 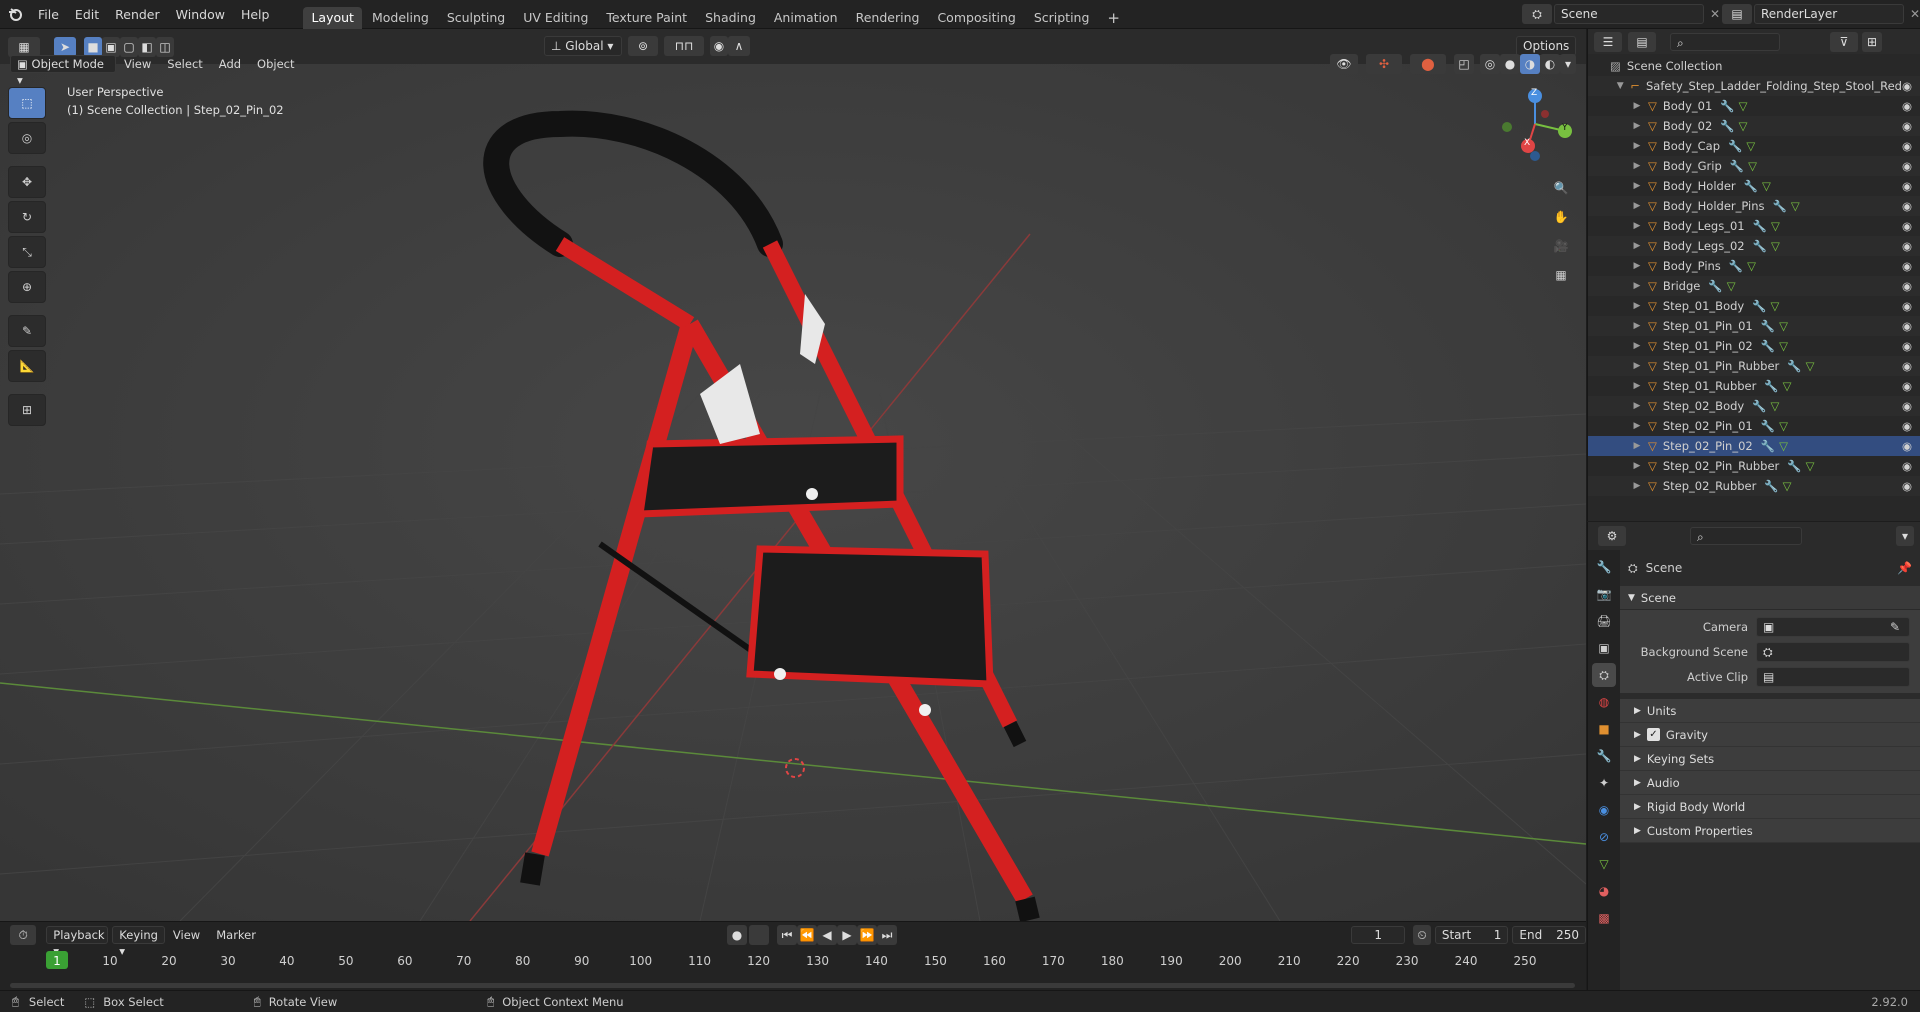 I want to click on output-tab: 🖨, so click(x=1604, y=621).